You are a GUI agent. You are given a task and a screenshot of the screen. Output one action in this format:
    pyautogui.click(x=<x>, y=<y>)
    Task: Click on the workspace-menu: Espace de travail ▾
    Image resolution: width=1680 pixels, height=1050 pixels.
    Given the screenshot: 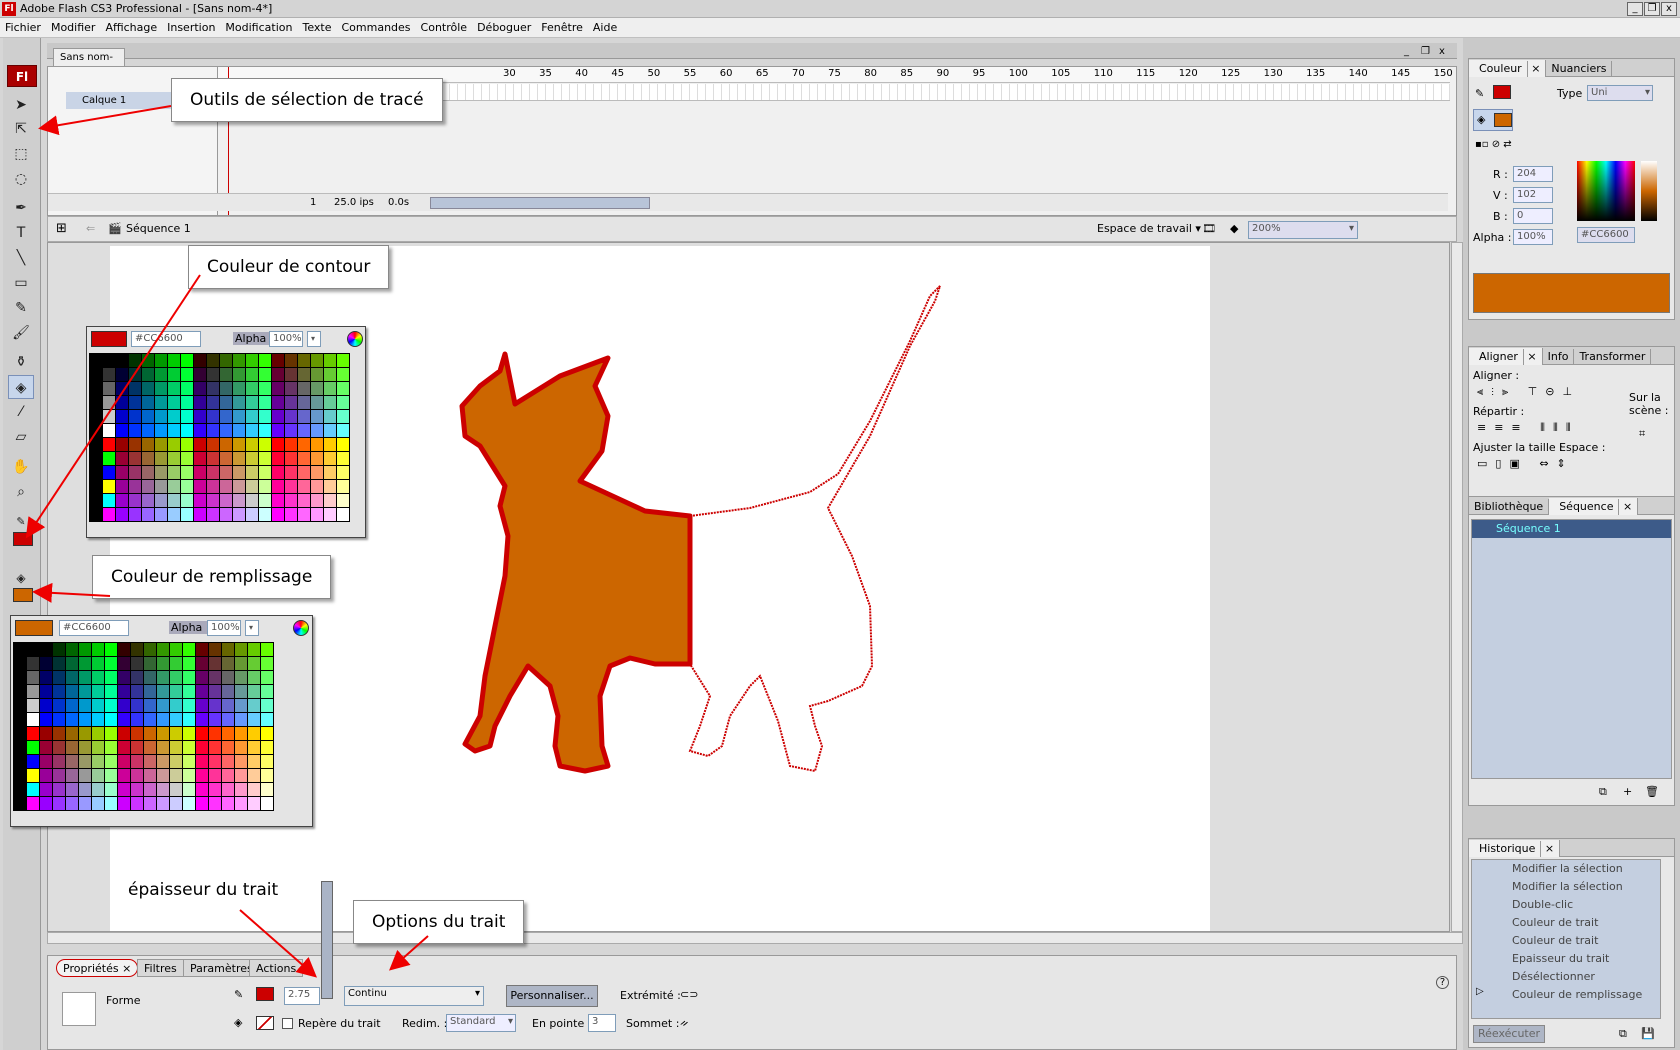 What is the action you would take?
    pyautogui.click(x=1149, y=229)
    